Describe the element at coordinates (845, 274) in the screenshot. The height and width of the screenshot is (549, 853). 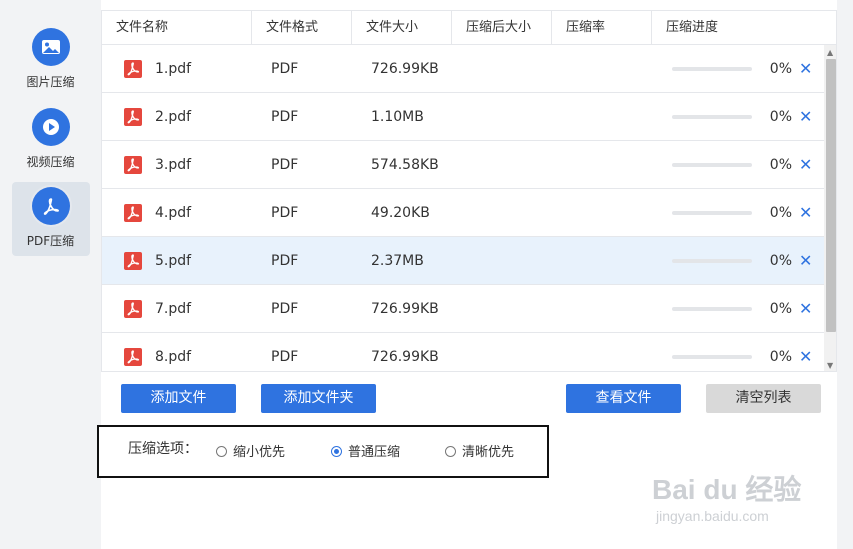
I see `right-edge` at that location.